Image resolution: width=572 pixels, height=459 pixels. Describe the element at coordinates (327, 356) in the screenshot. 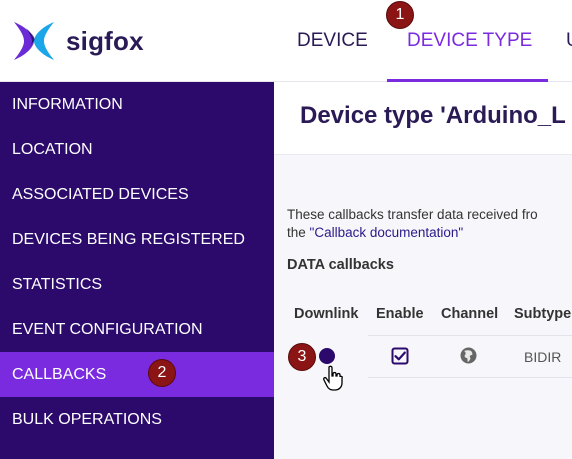

I see `downlink-radio-button` at that location.